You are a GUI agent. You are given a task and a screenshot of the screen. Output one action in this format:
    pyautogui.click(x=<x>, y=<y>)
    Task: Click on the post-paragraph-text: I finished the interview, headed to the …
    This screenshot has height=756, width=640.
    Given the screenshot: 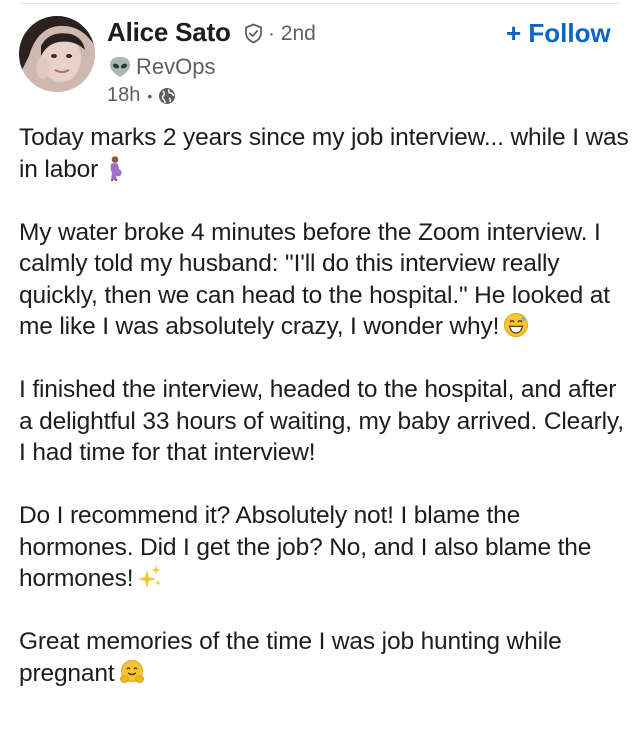 What is the action you would take?
    pyautogui.click(x=321, y=421)
    